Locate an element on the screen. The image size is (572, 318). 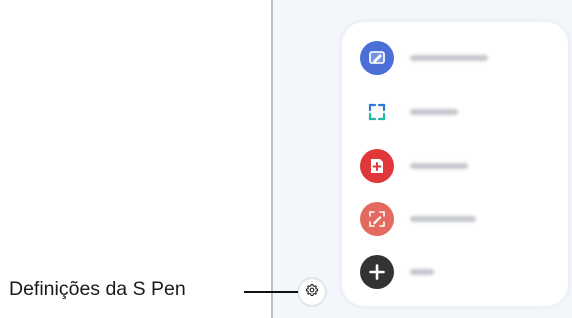
menu-item-creative-studio is located at coordinates (460, 58).